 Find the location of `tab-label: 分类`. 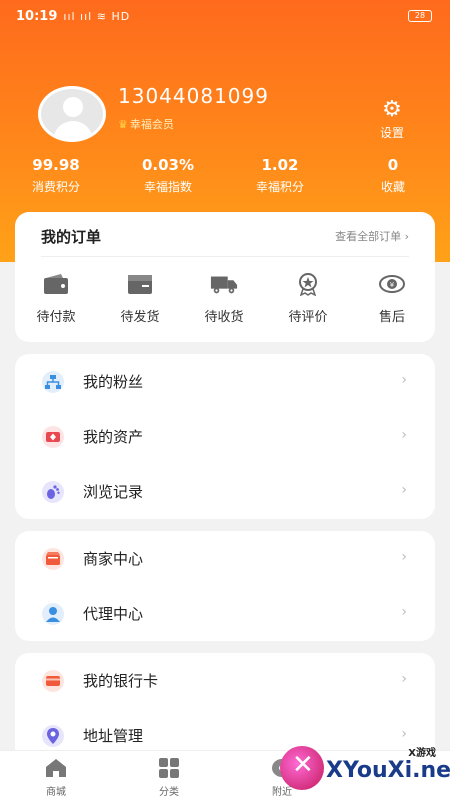

tab-label: 分类 is located at coordinates (169, 792).